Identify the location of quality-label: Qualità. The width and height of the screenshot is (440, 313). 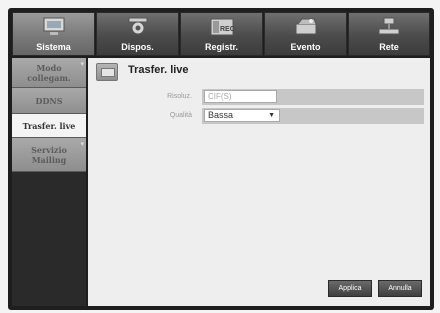
(180, 115).